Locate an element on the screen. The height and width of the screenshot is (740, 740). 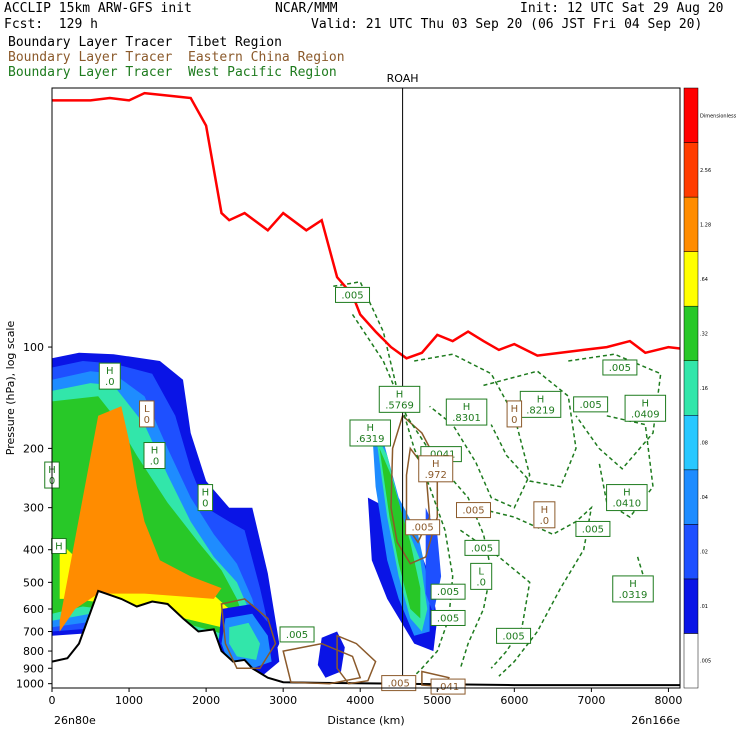
green-label-1: H.0 is located at coordinates (154, 456).